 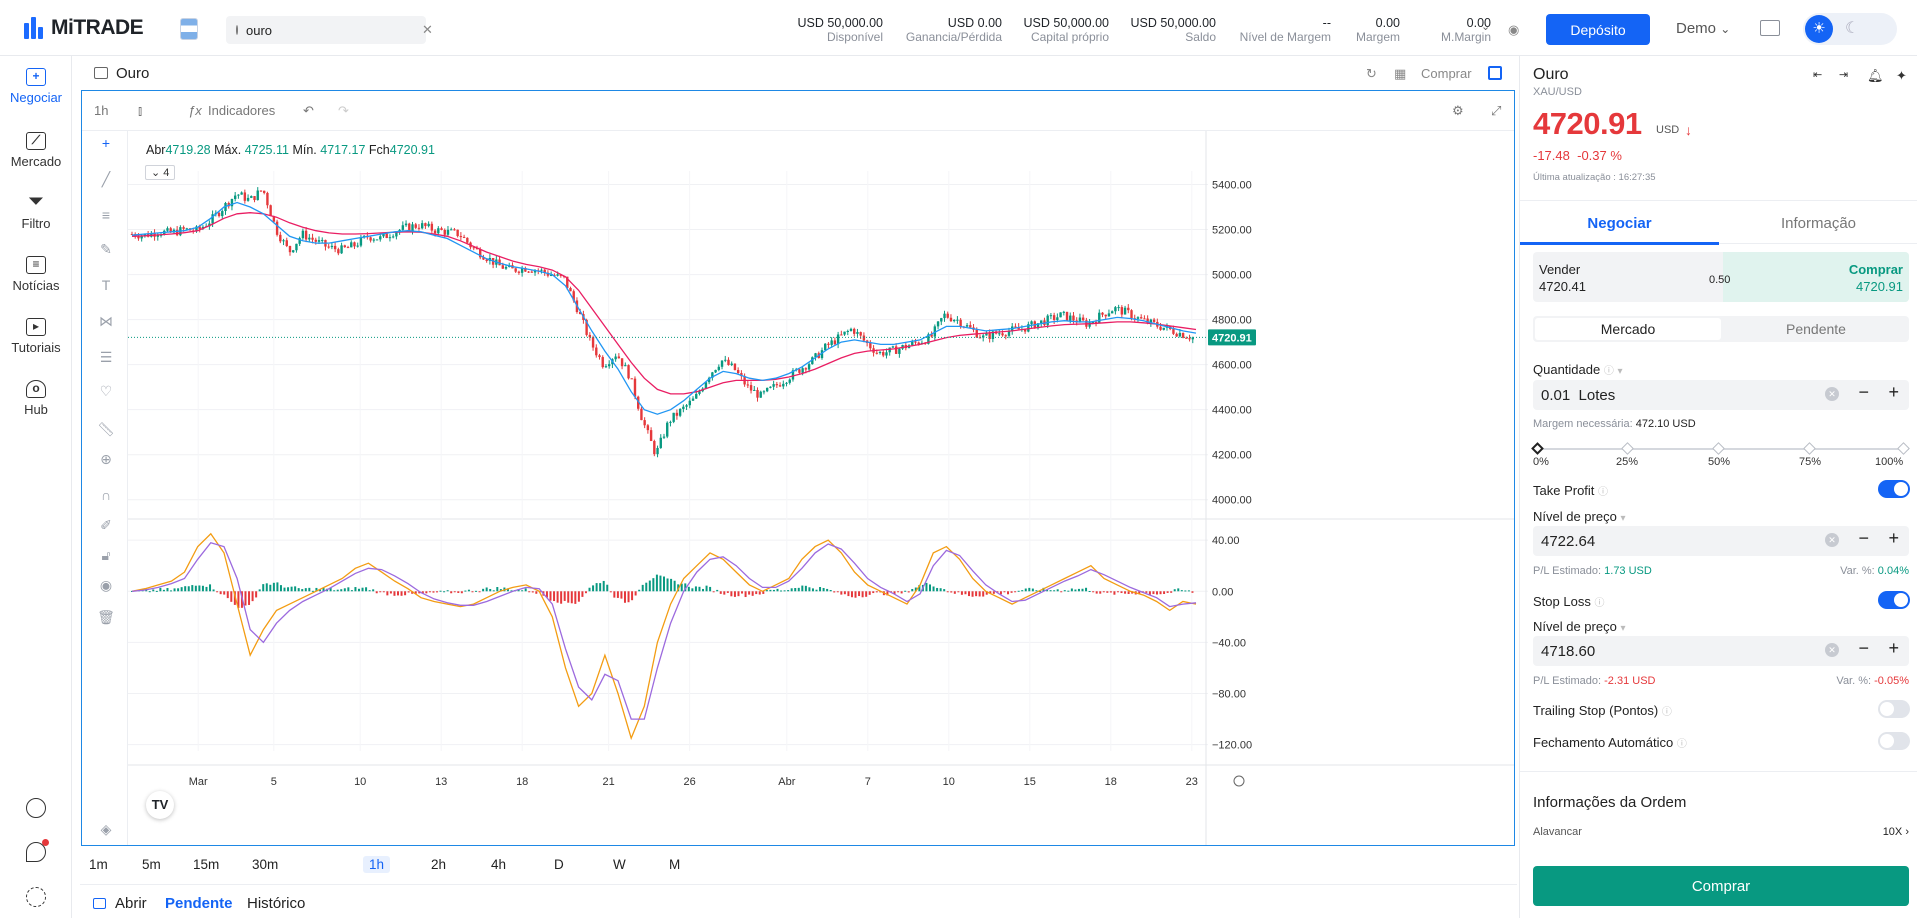 What do you see at coordinates (276, 903) in the screenshot?
I see `tab-history: Histórico` at bounding box center [276, 903].